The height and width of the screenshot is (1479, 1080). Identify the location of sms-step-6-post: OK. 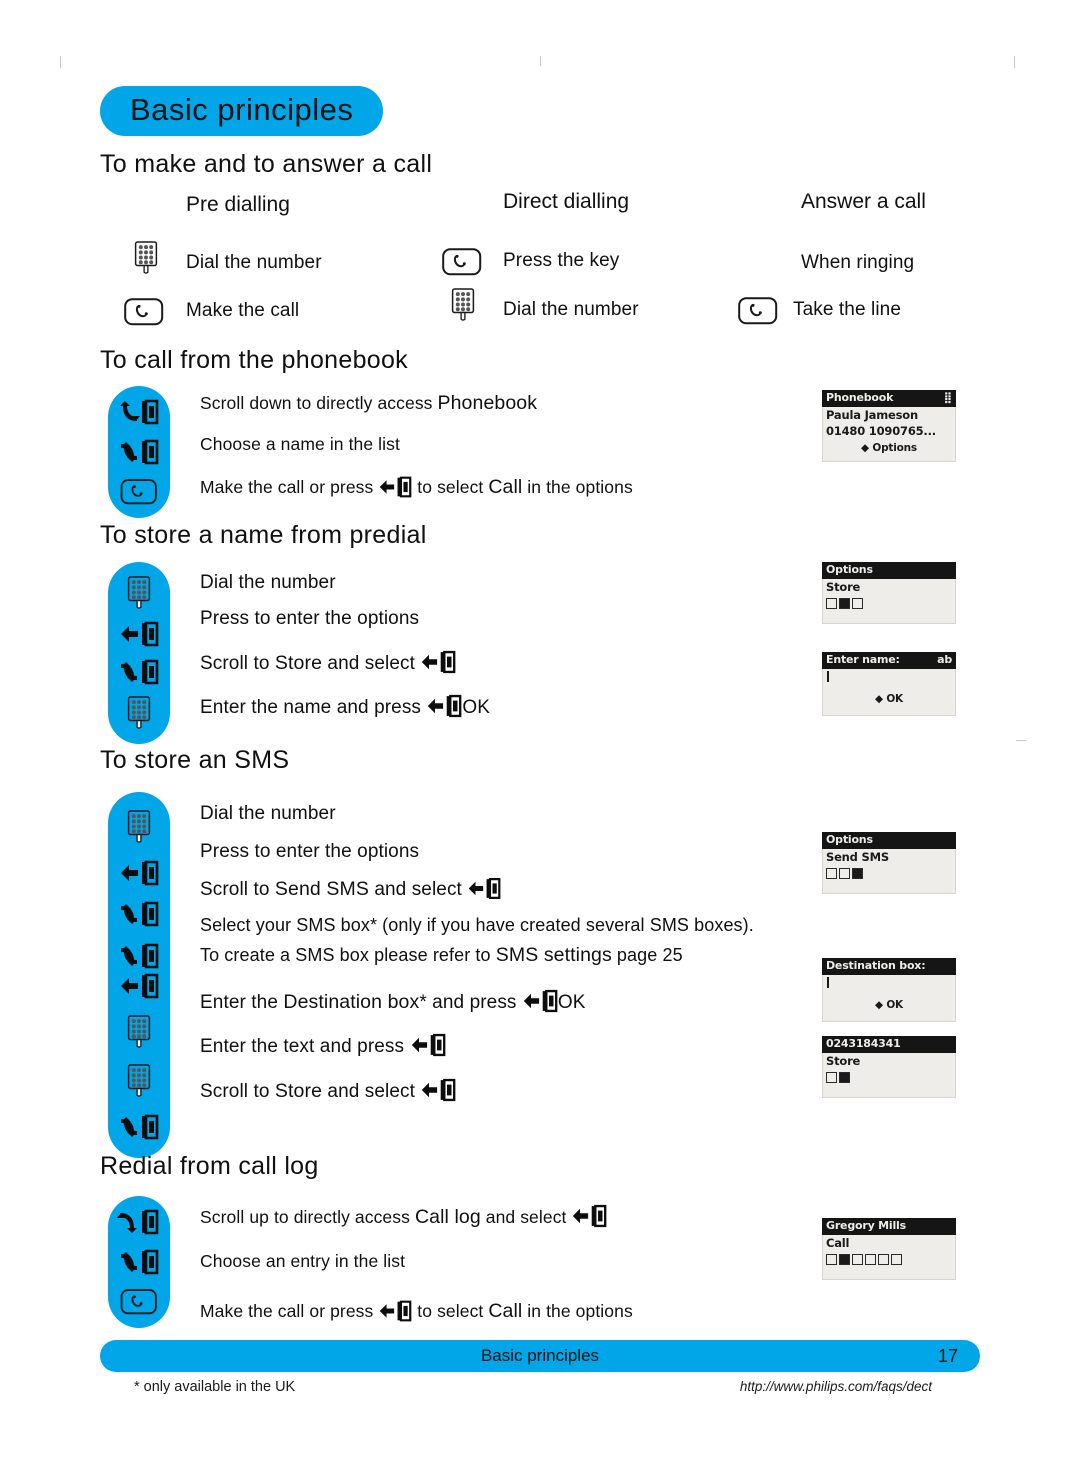
(571, 1002).